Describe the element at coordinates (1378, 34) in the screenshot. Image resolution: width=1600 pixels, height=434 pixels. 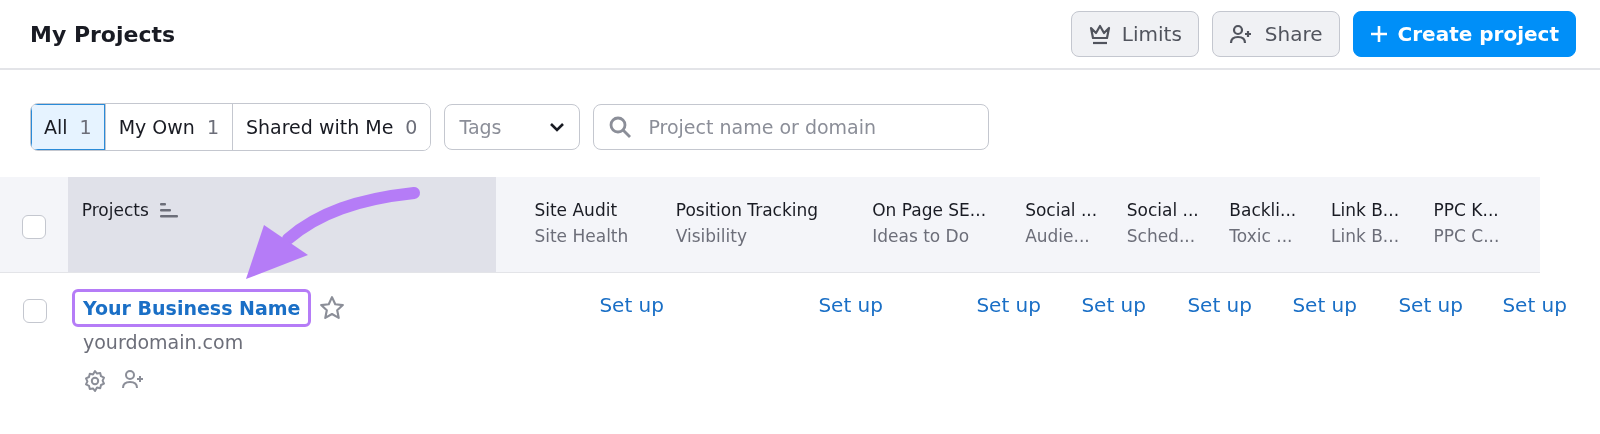
I see `plus-icon` at that location.